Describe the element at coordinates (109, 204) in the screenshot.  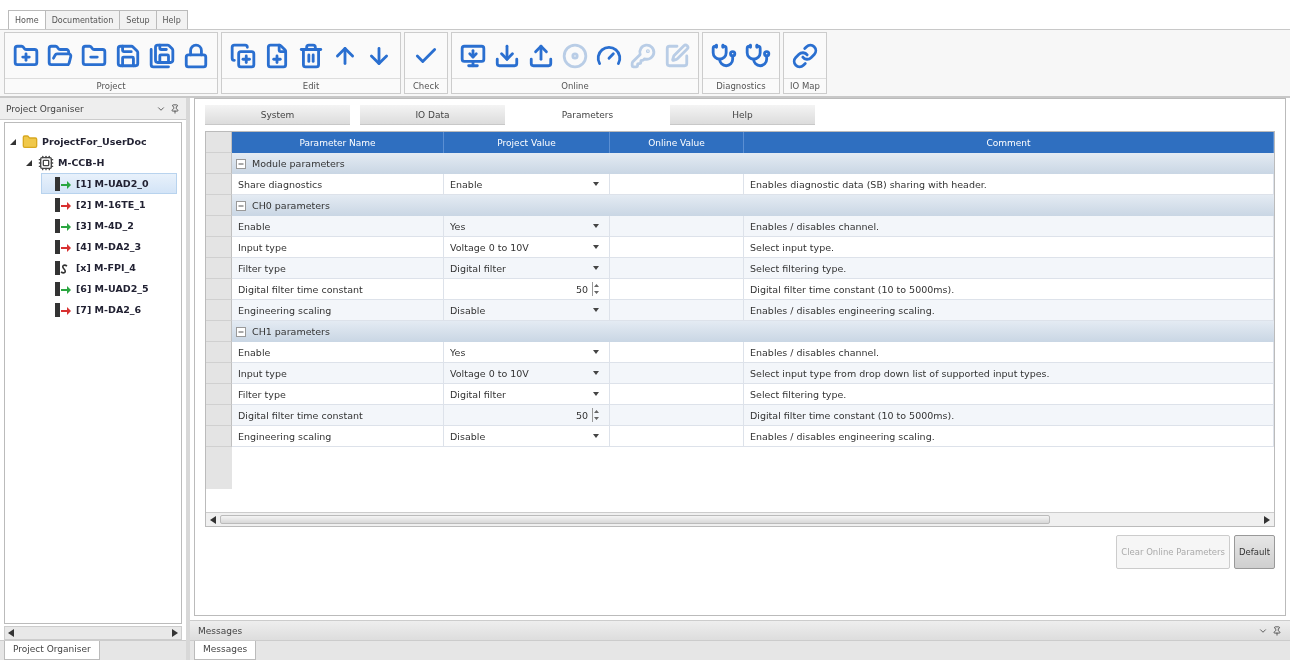
I see `tree-item: [2] M-16TE_1` at that location.